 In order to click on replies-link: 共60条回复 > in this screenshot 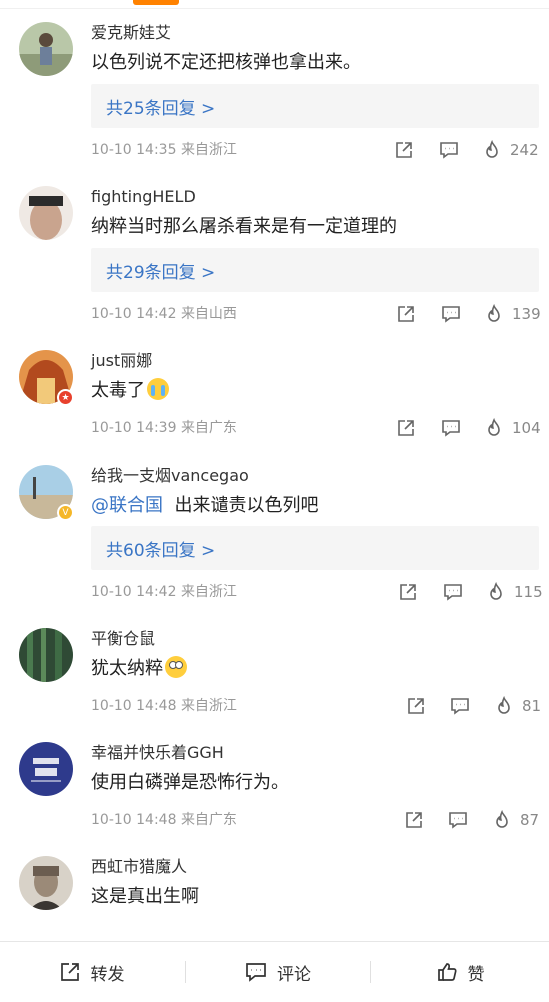, I will do `click(315, 548)`.